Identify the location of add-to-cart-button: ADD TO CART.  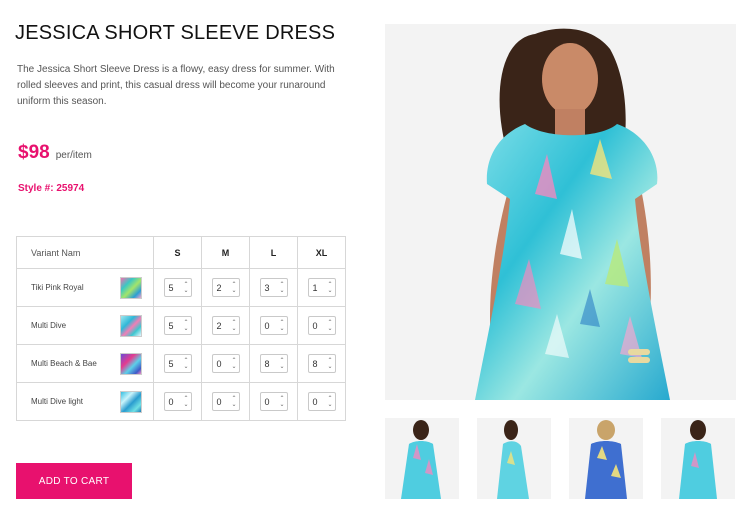
(74, 481).